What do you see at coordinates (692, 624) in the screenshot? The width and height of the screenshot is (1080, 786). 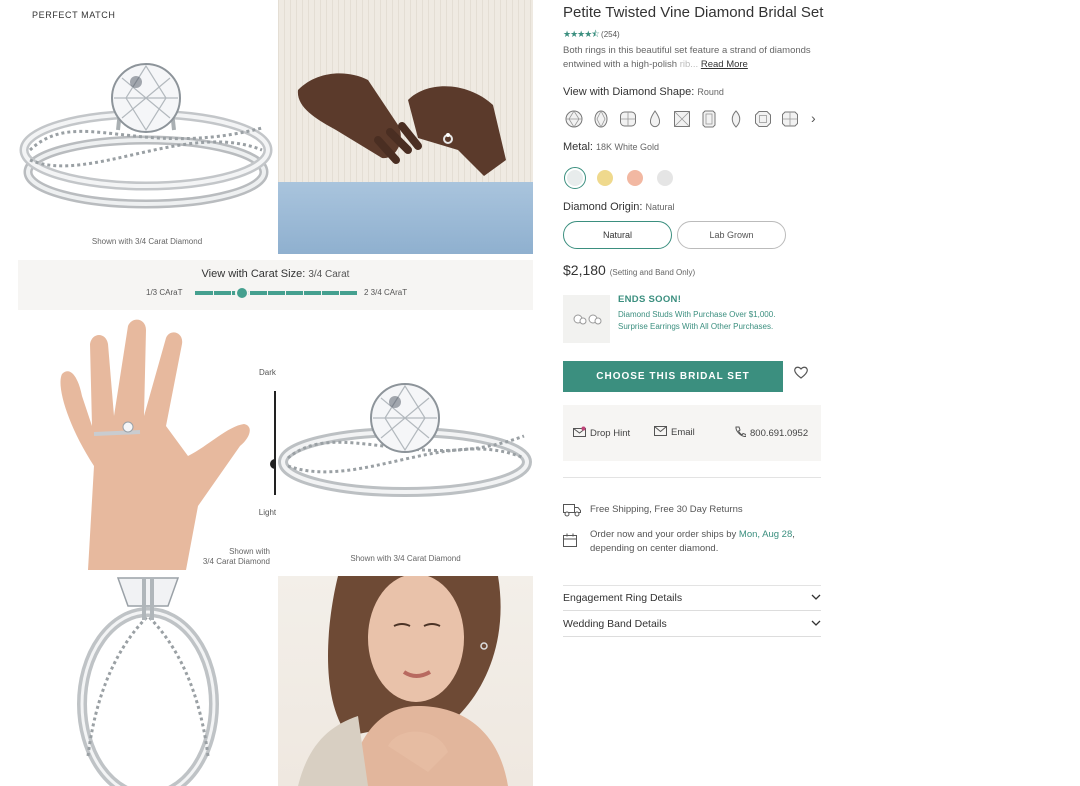 I see `wedding-band-details-accordion: Wedding Band Details` at bounding box center [692, 624].